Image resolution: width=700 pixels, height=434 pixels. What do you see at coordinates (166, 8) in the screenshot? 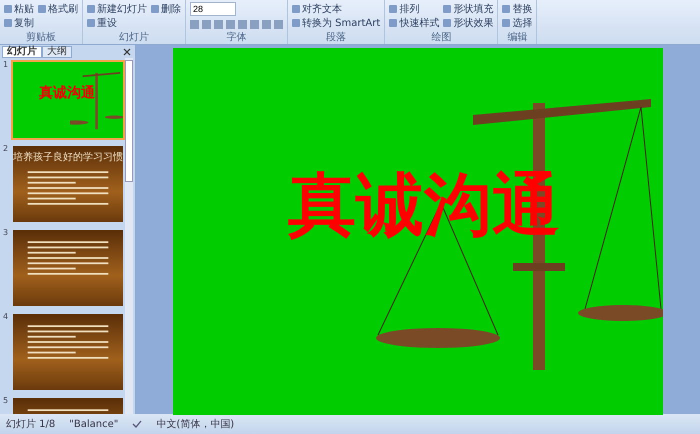
I see `ribbon-button: 删除` at bounding box center [166, 8].